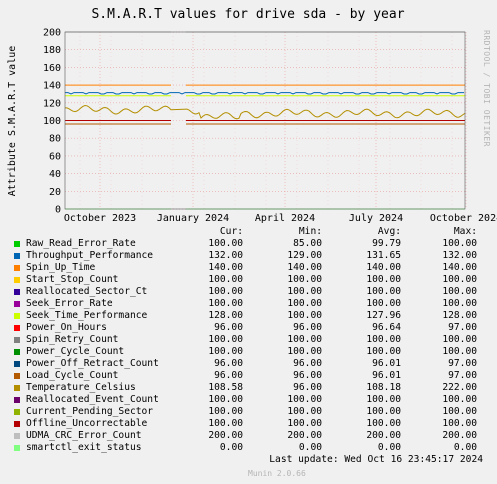 The height and width of the screenshot is (484, 497). Describe the element at coordinates (248, 304) in the screenshot. I see `legend-row: Seek_Error_Rate 100.00 100.00 100.00 100.00` at that location.